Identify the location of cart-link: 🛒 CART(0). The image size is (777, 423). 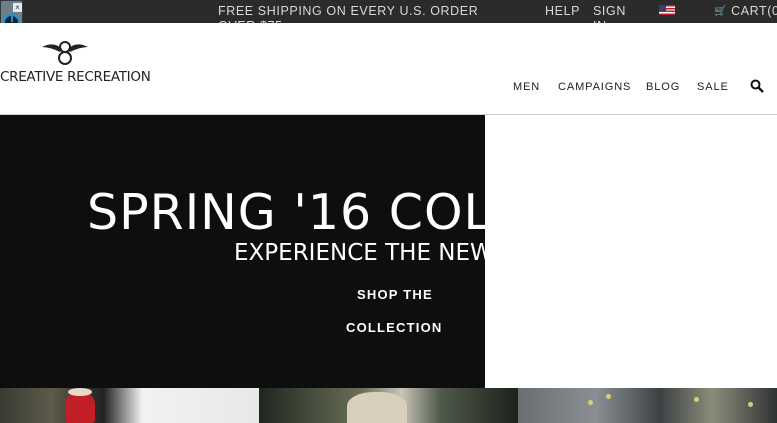
(745, 11).